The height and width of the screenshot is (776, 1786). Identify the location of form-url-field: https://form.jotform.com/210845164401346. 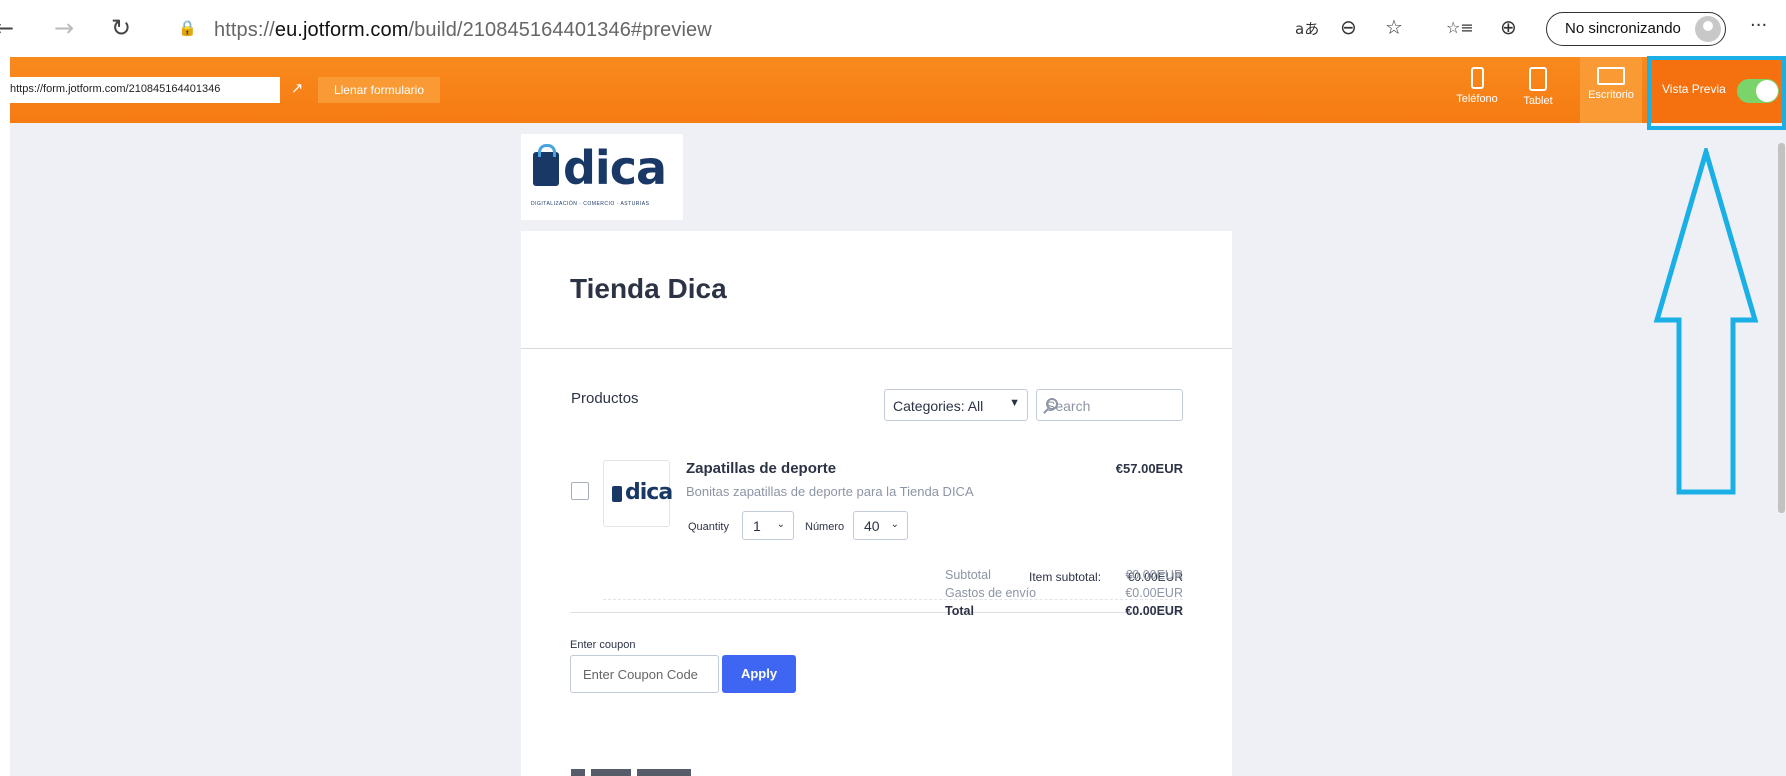
(145, 90).